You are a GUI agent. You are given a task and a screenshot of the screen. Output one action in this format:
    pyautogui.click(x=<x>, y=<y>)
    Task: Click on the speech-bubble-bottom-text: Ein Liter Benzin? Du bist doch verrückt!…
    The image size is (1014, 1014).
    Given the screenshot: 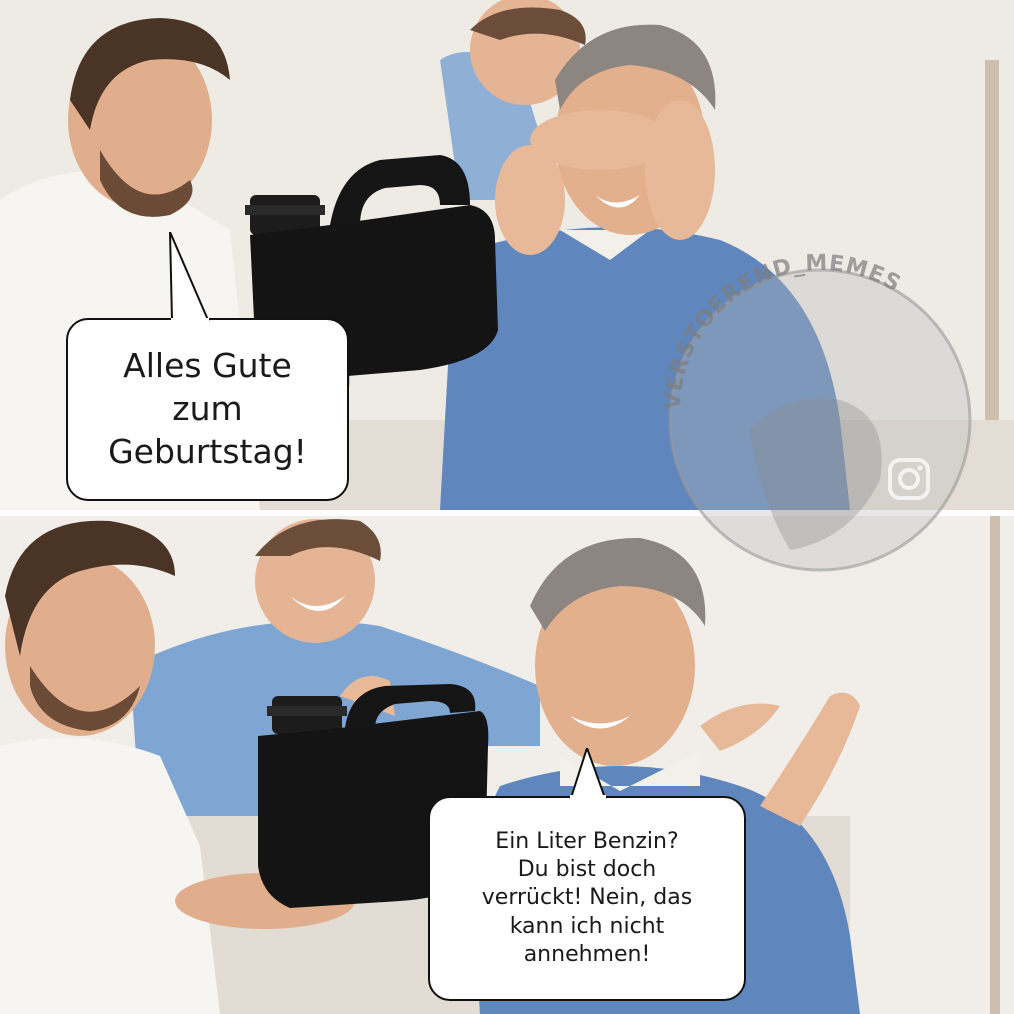 What is the action you would take?
    pyautogui.click(x=587, y=898)
    